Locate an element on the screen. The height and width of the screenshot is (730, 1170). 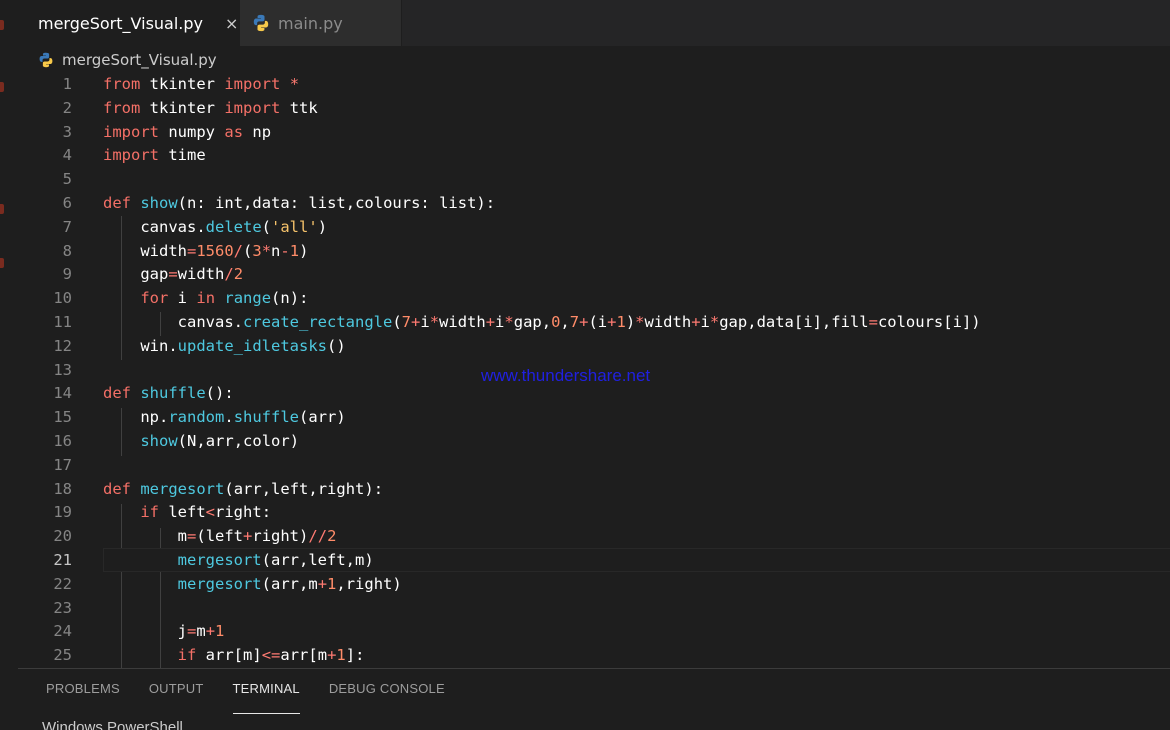
code-text: from tkinter import ttk is located at coordinates (210, 108).